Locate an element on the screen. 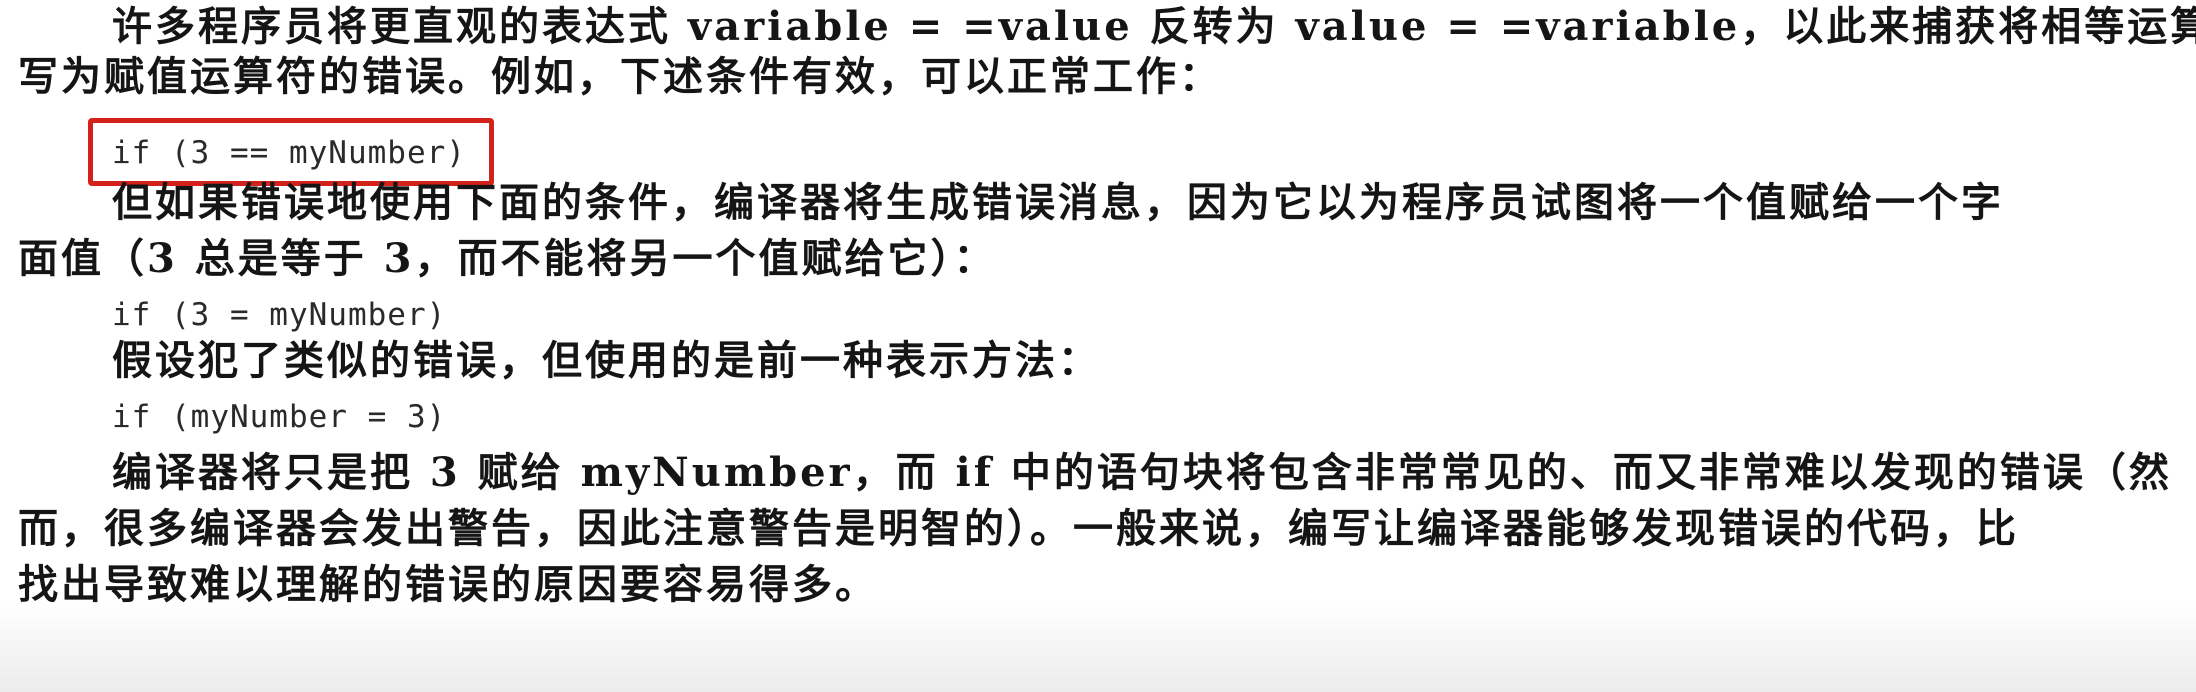  code-line-equality: if (3 == myNumber) is located at coordinates (289, 153).